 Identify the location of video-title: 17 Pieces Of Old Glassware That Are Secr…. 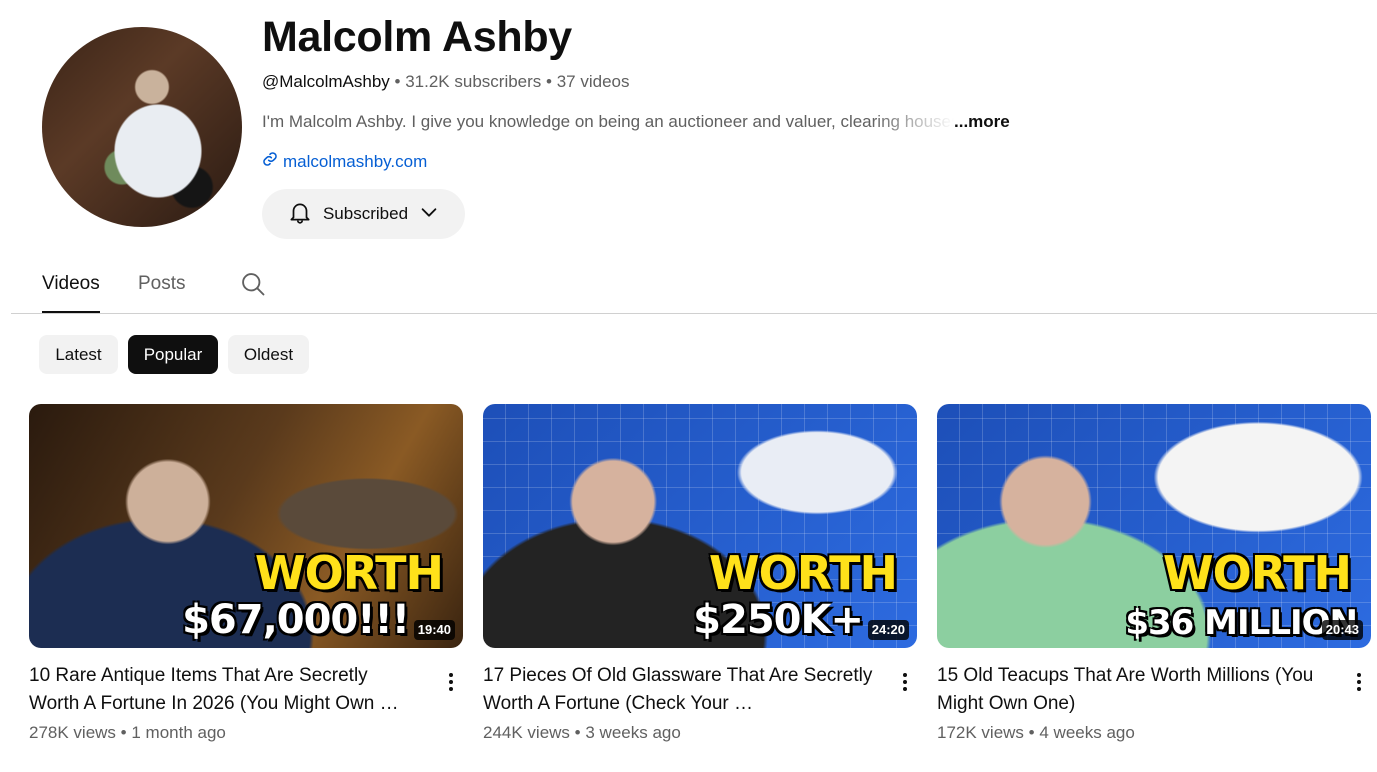
(679, 690).